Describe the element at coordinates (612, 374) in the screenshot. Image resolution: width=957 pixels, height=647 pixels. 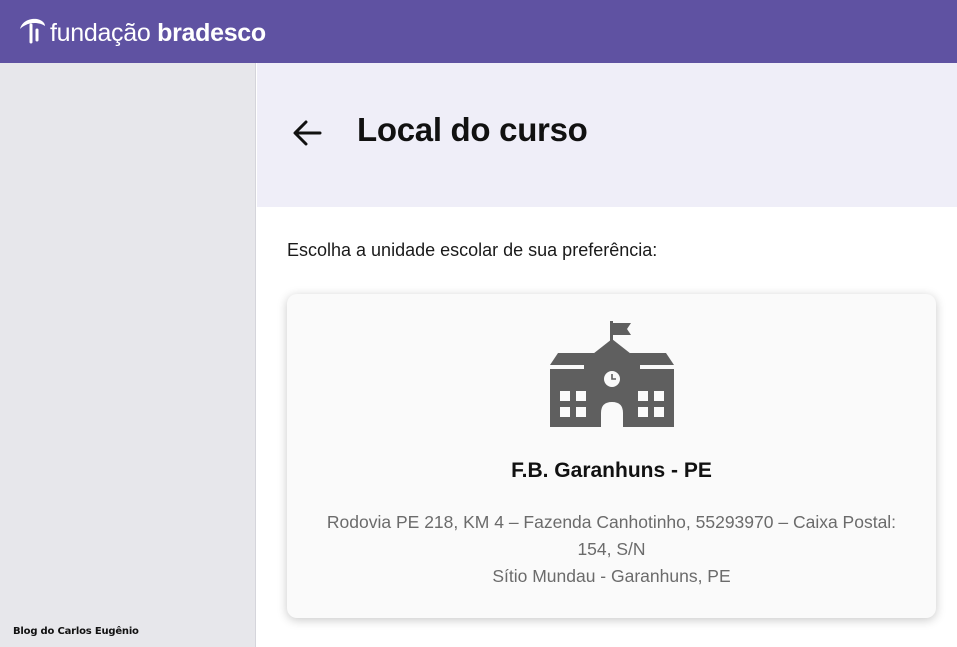
I see `school-building-icon` at that location.